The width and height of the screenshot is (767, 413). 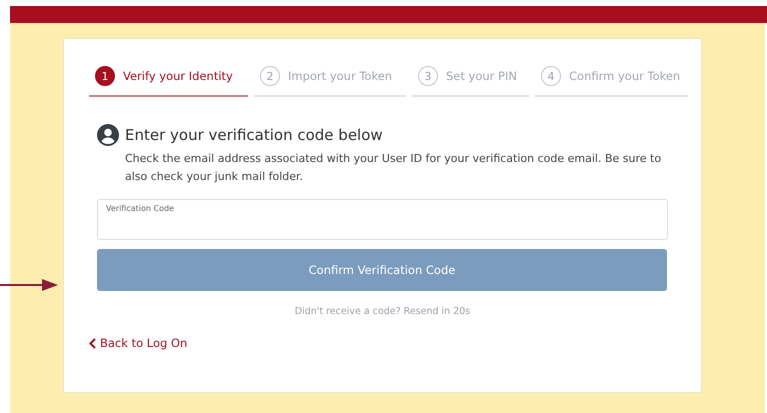 What do you see at coordinates (178, 76) in the screenshot?
I see `step-label: Verify your Identity` at bounding box center [178, 76].